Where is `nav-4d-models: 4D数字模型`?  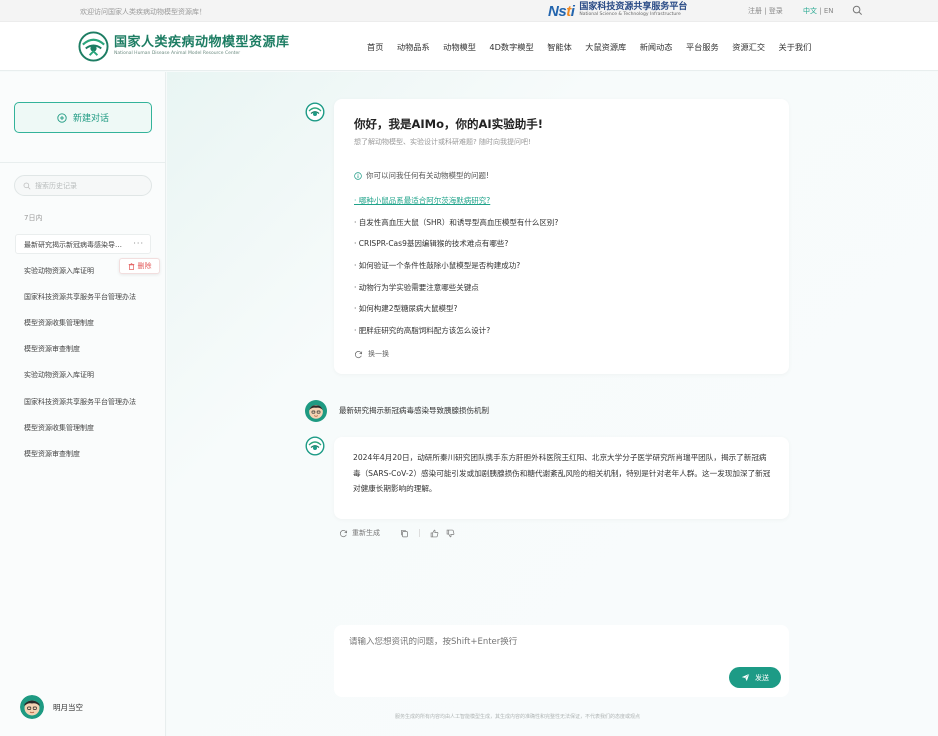
nav-4d-models: 4D数字模型 is located at coordinates (511, 47).